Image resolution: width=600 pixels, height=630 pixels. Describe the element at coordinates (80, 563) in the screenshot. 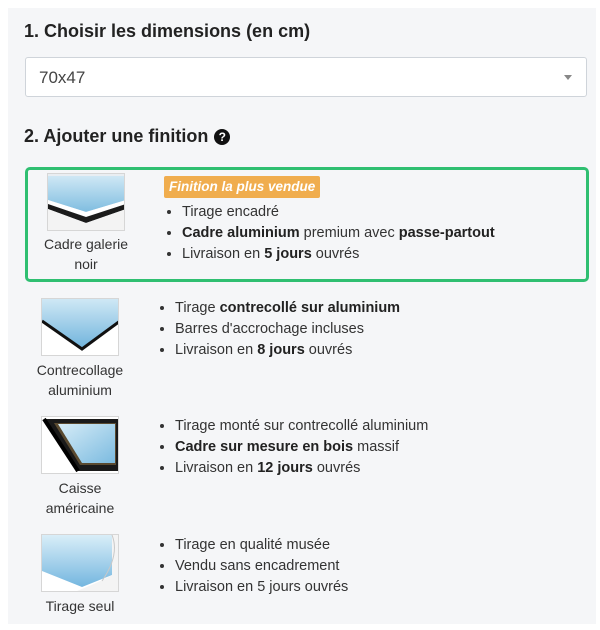

I see `tirage-seul-thumbnail` at that location.